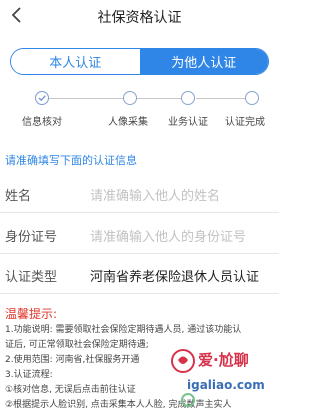 Image resolution: width=320 pixels, height=412 pixels. I want to click on auth-type-value: 河南省养老保险退休人员认证, so click(174, 275).